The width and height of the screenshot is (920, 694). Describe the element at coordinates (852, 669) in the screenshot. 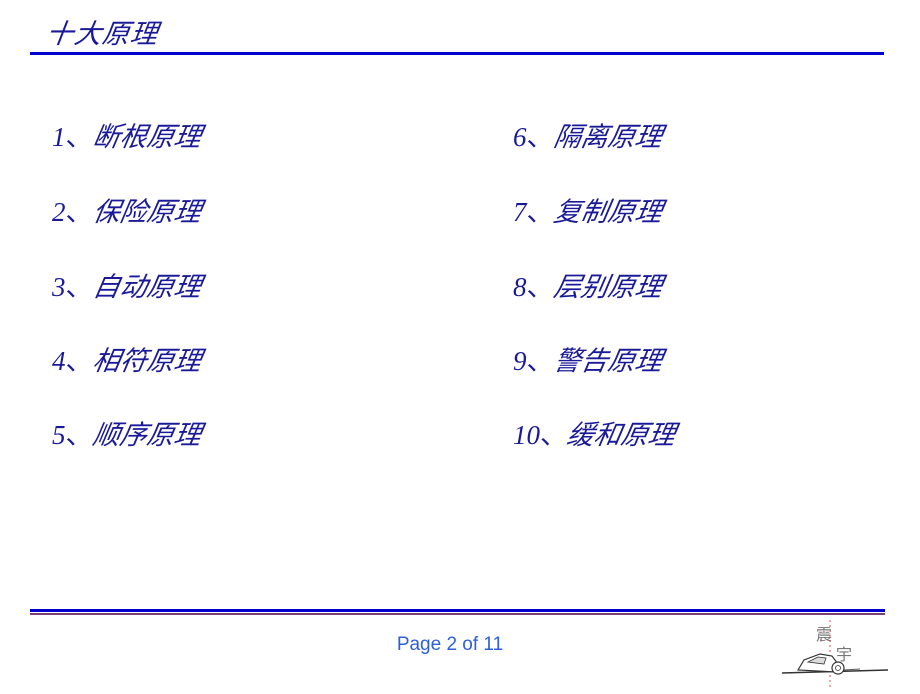

I see `logo-speed-line` at that location.